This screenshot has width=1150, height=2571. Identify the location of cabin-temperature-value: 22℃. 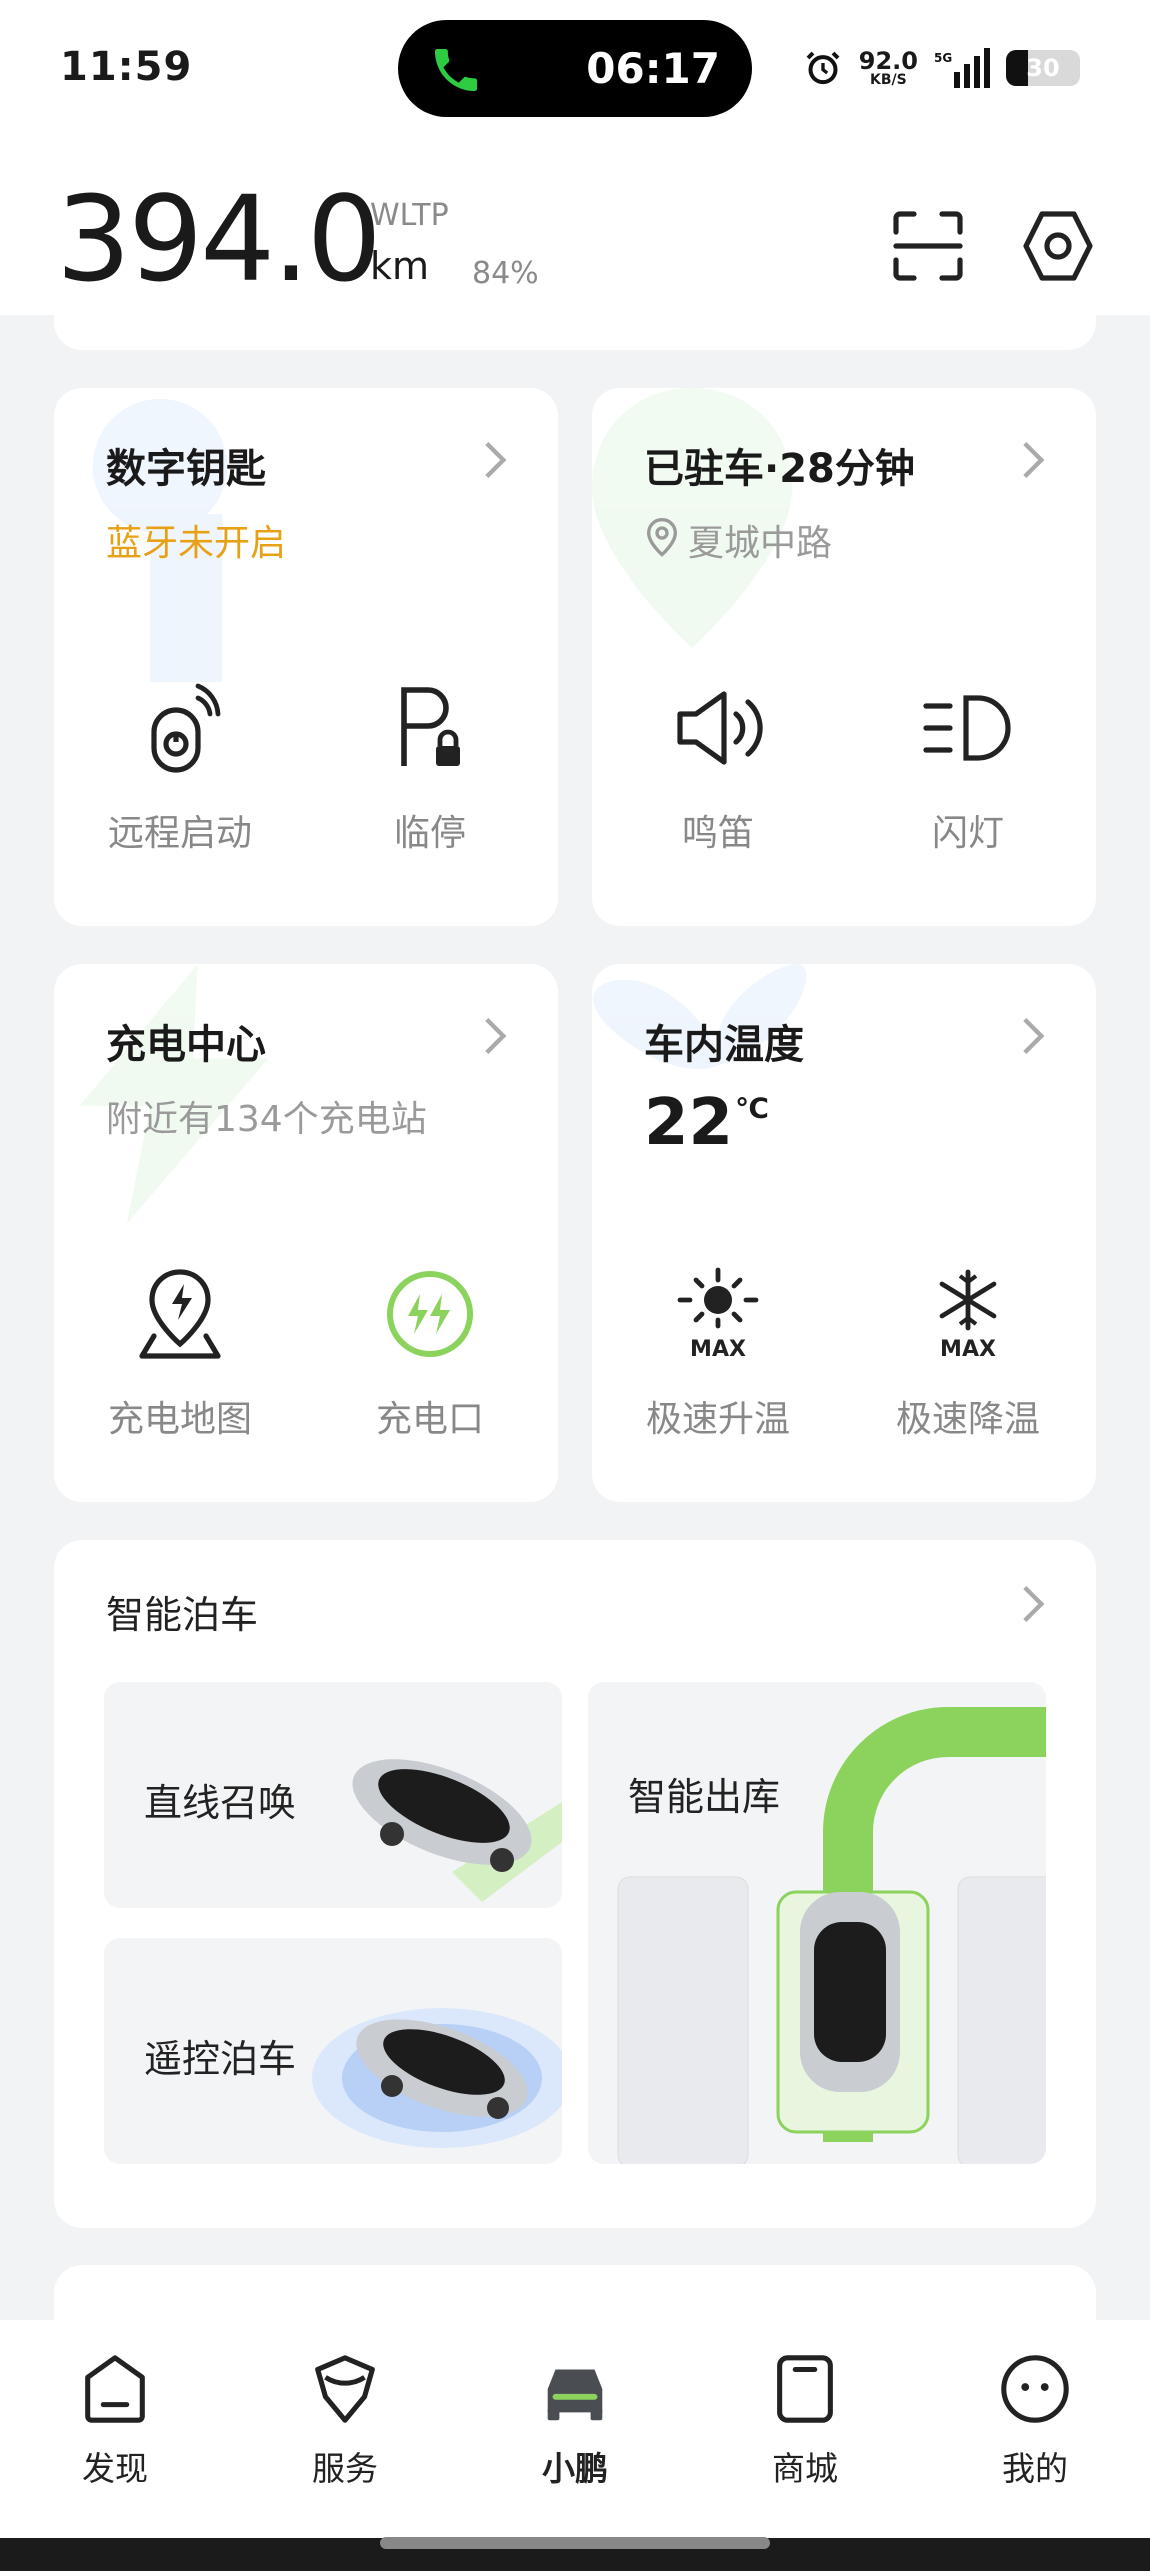
(706, 1123).